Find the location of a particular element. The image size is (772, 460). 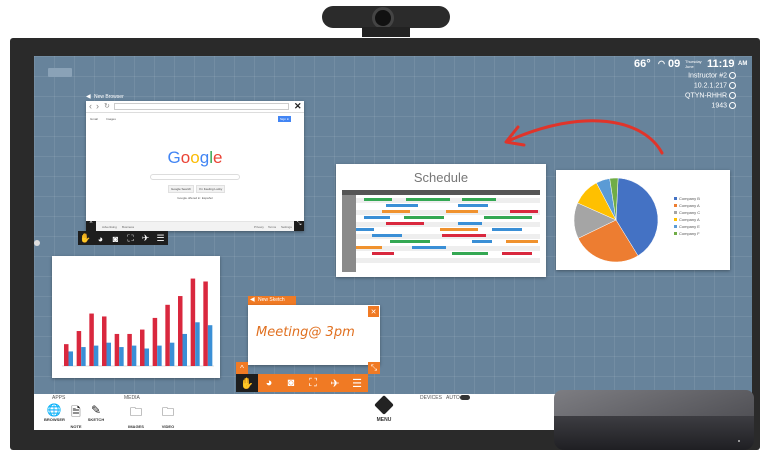

dock-media-label: IMAGES is located at coordinates (136, 426).